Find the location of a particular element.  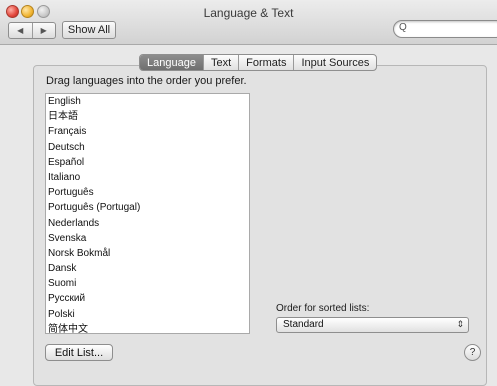

tab-bar: Language Text Formats Input Sources is located at coordinates (258, 62).